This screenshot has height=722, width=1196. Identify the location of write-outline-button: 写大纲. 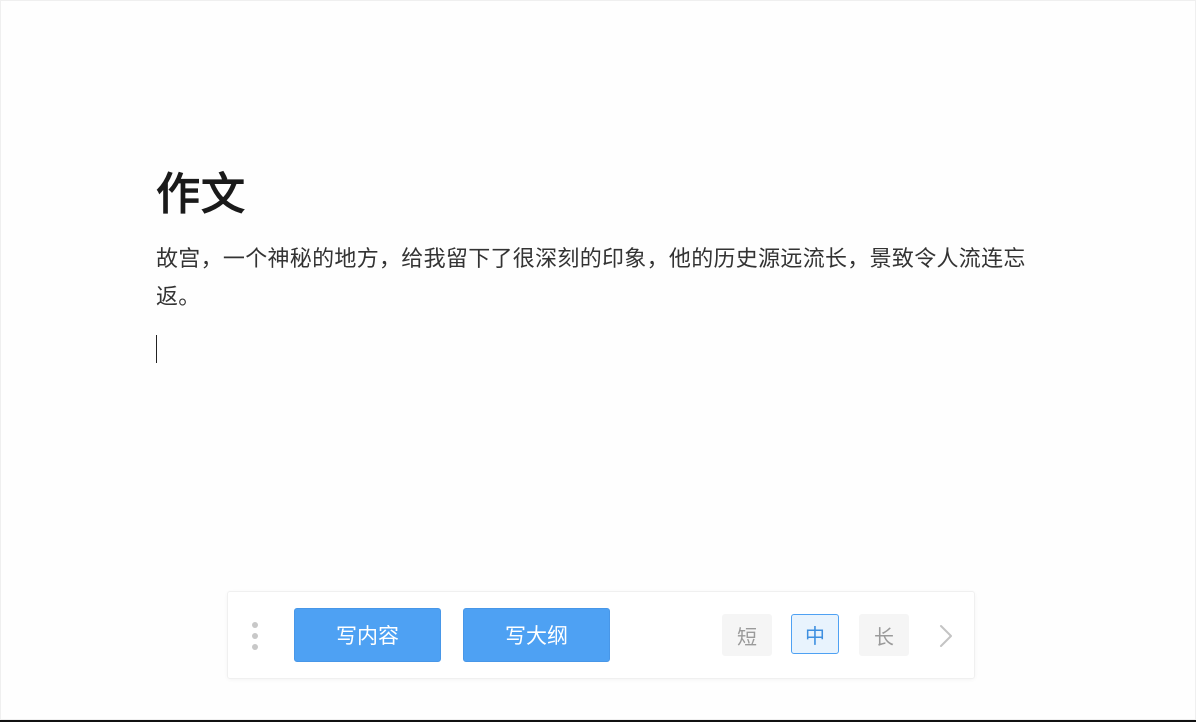
(536, 635).